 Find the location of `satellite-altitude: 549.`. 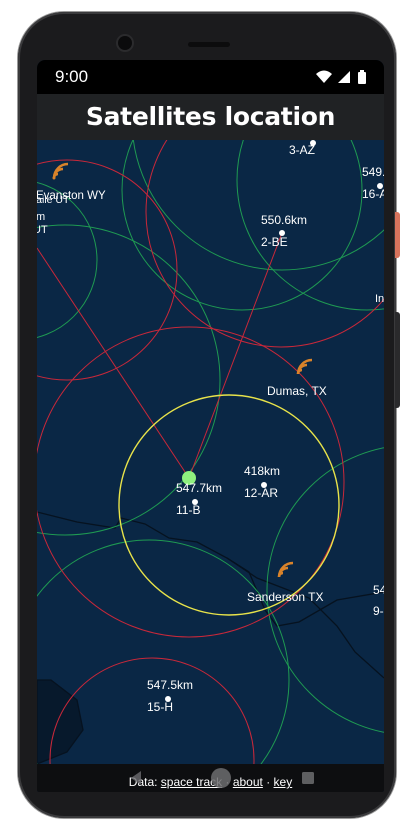

satellite-altitude: 549. is located at coordinates (373, 172).